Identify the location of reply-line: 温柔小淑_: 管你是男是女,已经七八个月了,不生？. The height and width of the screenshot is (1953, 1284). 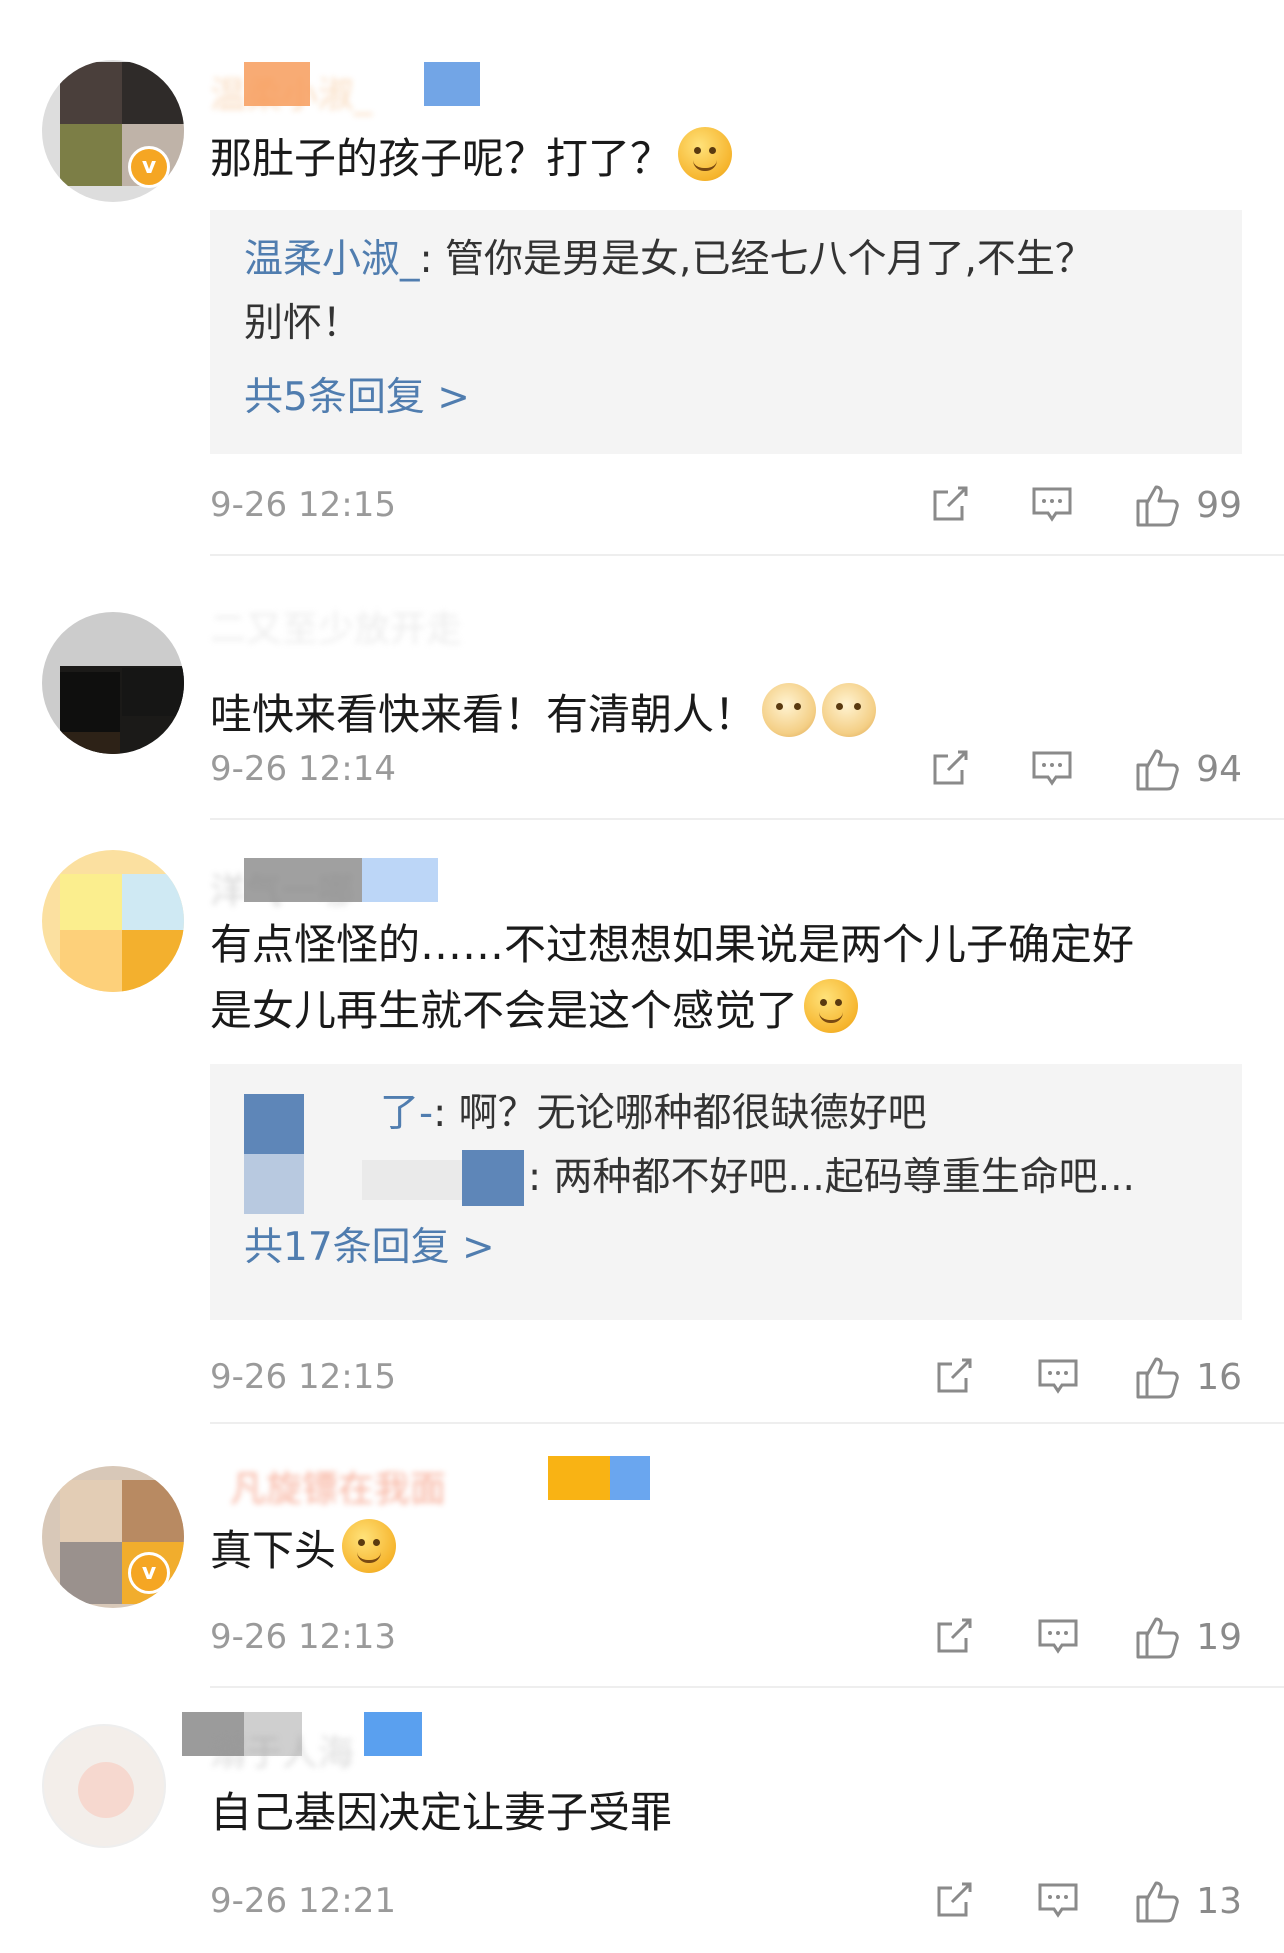
(669, 259).